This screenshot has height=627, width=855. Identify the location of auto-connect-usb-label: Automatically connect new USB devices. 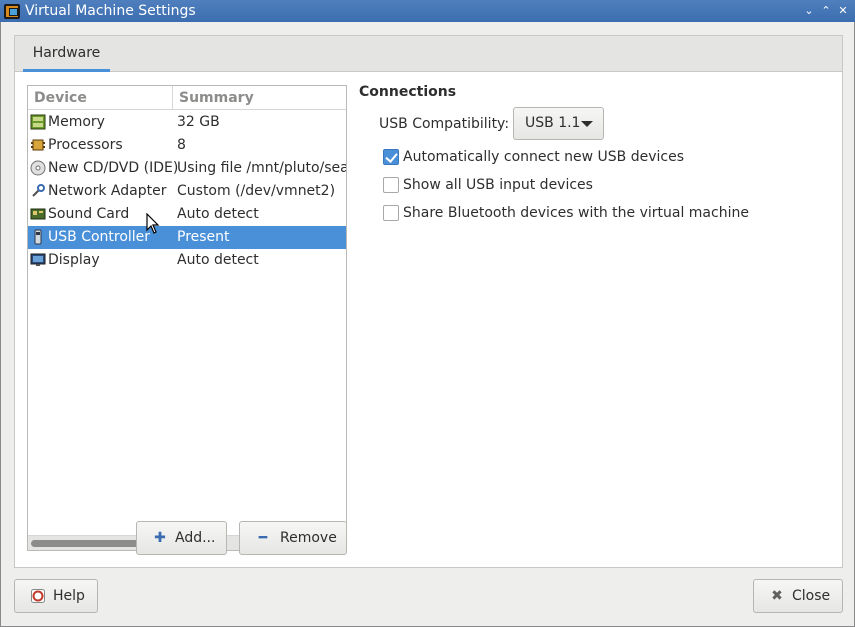
(543, 157).